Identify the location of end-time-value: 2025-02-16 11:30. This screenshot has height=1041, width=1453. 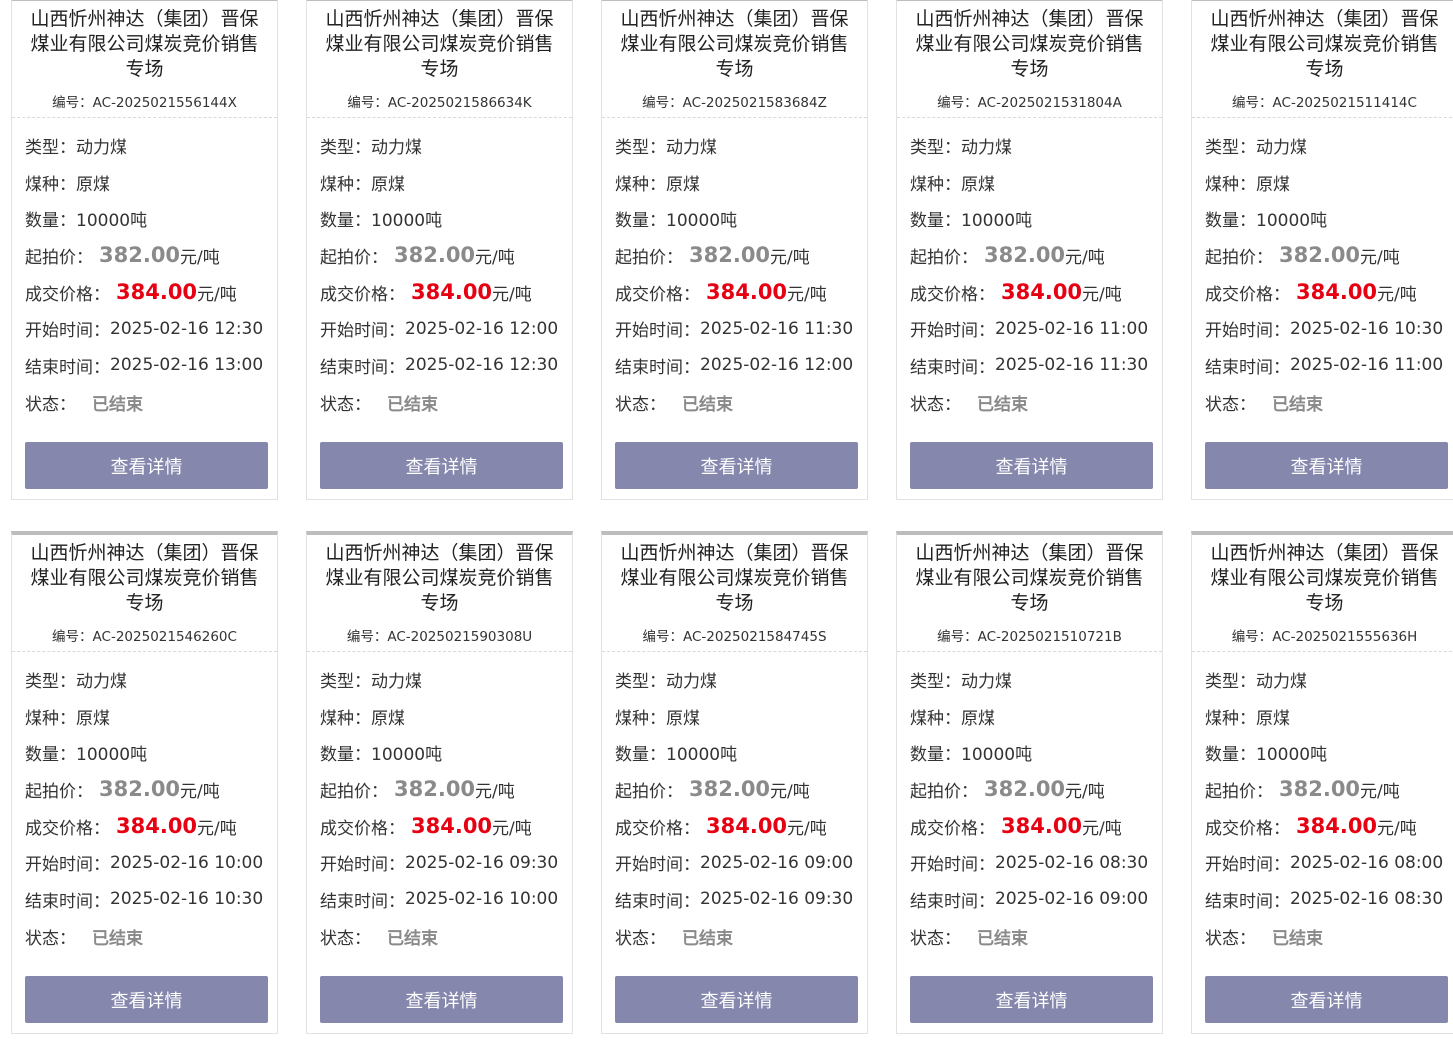
(1072, 365).